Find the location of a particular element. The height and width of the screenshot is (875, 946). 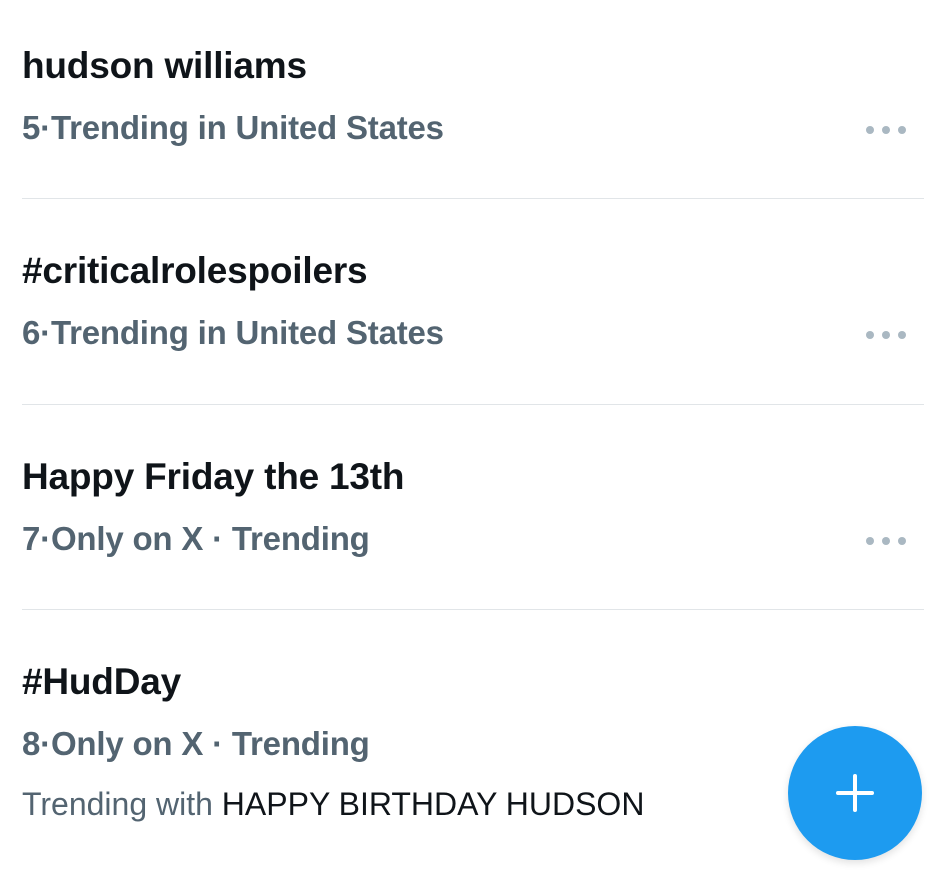

trend-context: Trending with HAPPY BIRTHDAY HUDSON is located at coordinates (333, 804).